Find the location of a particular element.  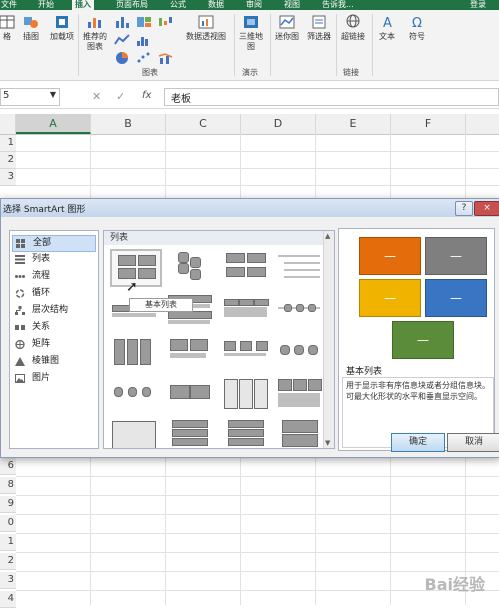

layout-lined-list is located at coordinates (300, 266).